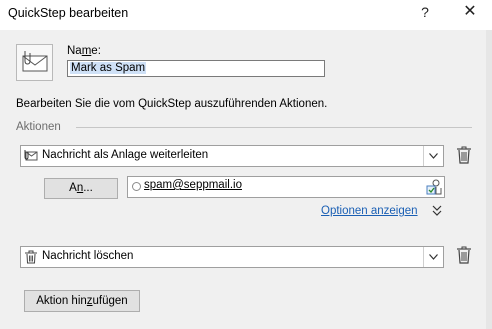 The height and width of the screenshot is (329, 492). Describe the element at coordinates (196, 68) in the screenshot. I see `name-input: Mark as Spam` at that location.